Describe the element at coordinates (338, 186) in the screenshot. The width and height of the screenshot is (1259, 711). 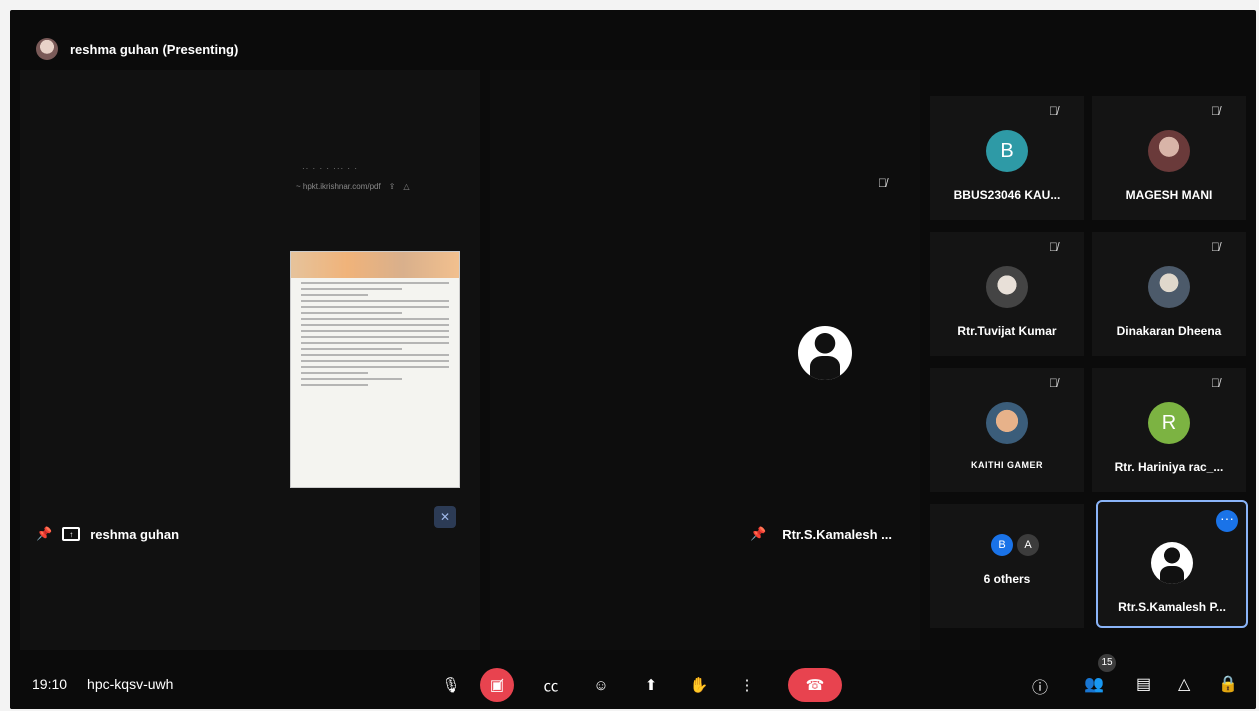
I see `phone-url: ~ hpkt.ikrishnar.com/pdf` at that location.